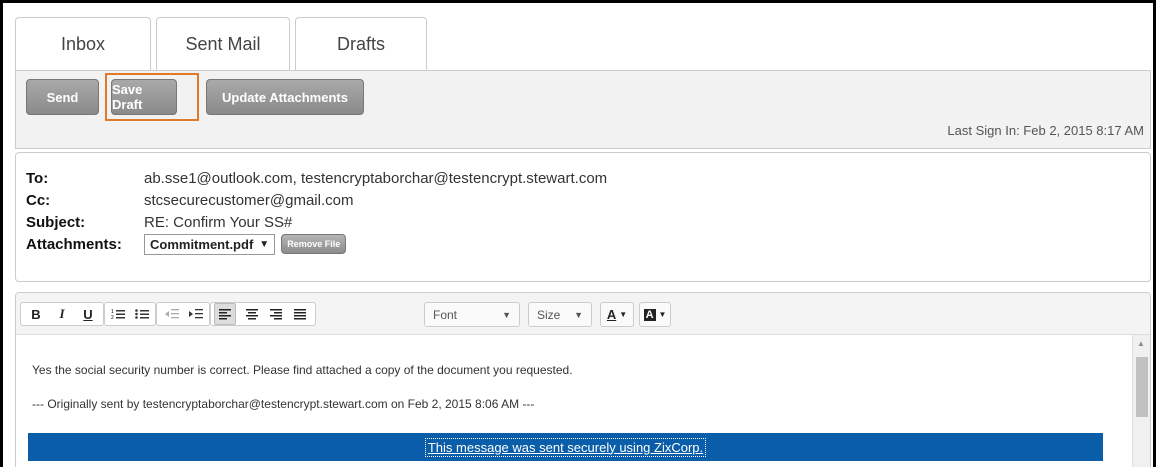  I want to click on unordered-list-icon, so click(142, 314).